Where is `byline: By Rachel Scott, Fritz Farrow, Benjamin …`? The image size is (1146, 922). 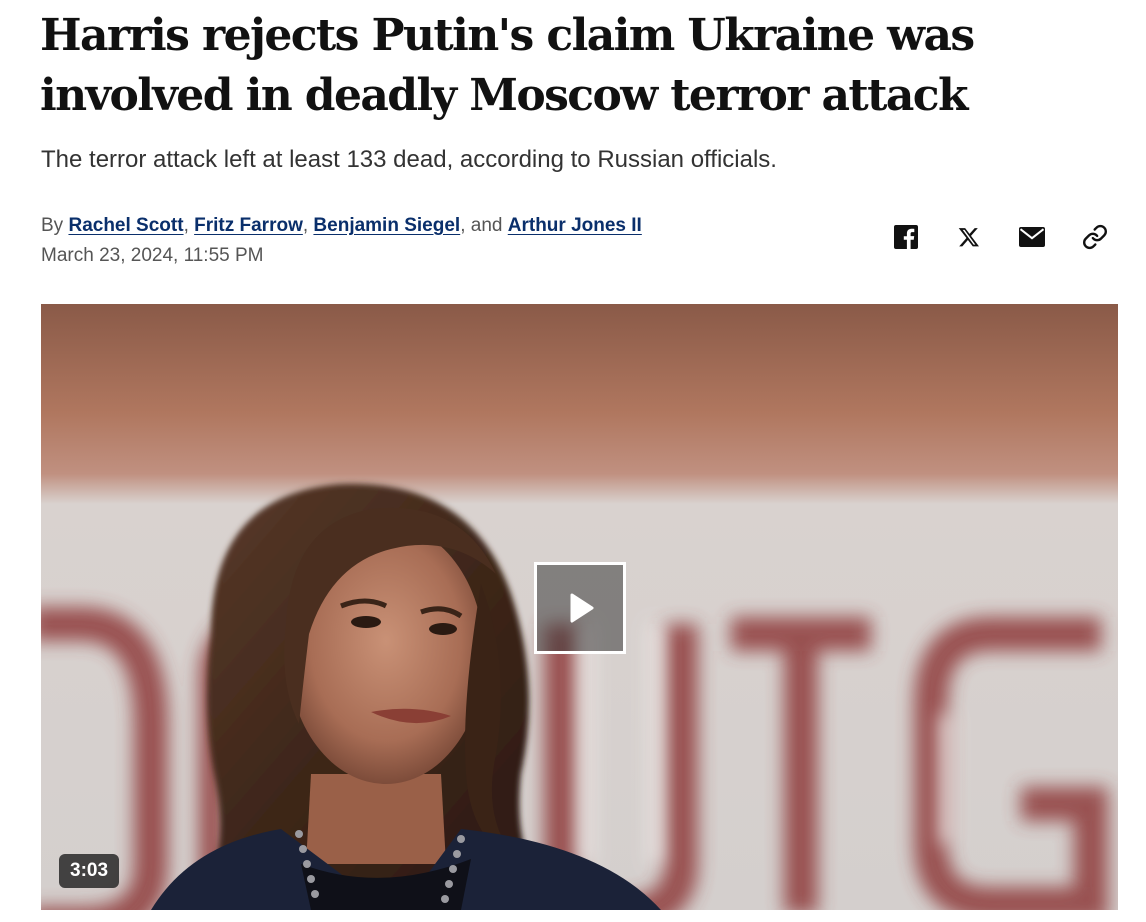
byline: By Rachel Scott, Fritz Farrow, Benjamin … is located at coordinates (341, 226).